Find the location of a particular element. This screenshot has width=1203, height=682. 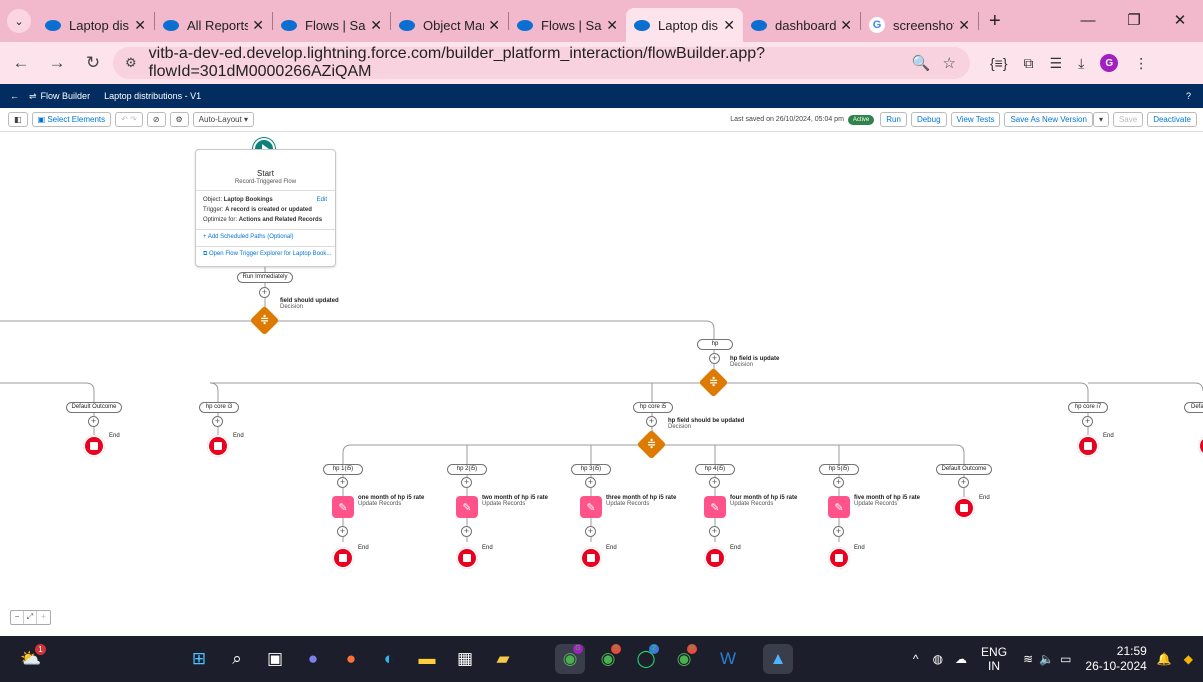

profile-avatar: G is located at coordinates (1109, 63).